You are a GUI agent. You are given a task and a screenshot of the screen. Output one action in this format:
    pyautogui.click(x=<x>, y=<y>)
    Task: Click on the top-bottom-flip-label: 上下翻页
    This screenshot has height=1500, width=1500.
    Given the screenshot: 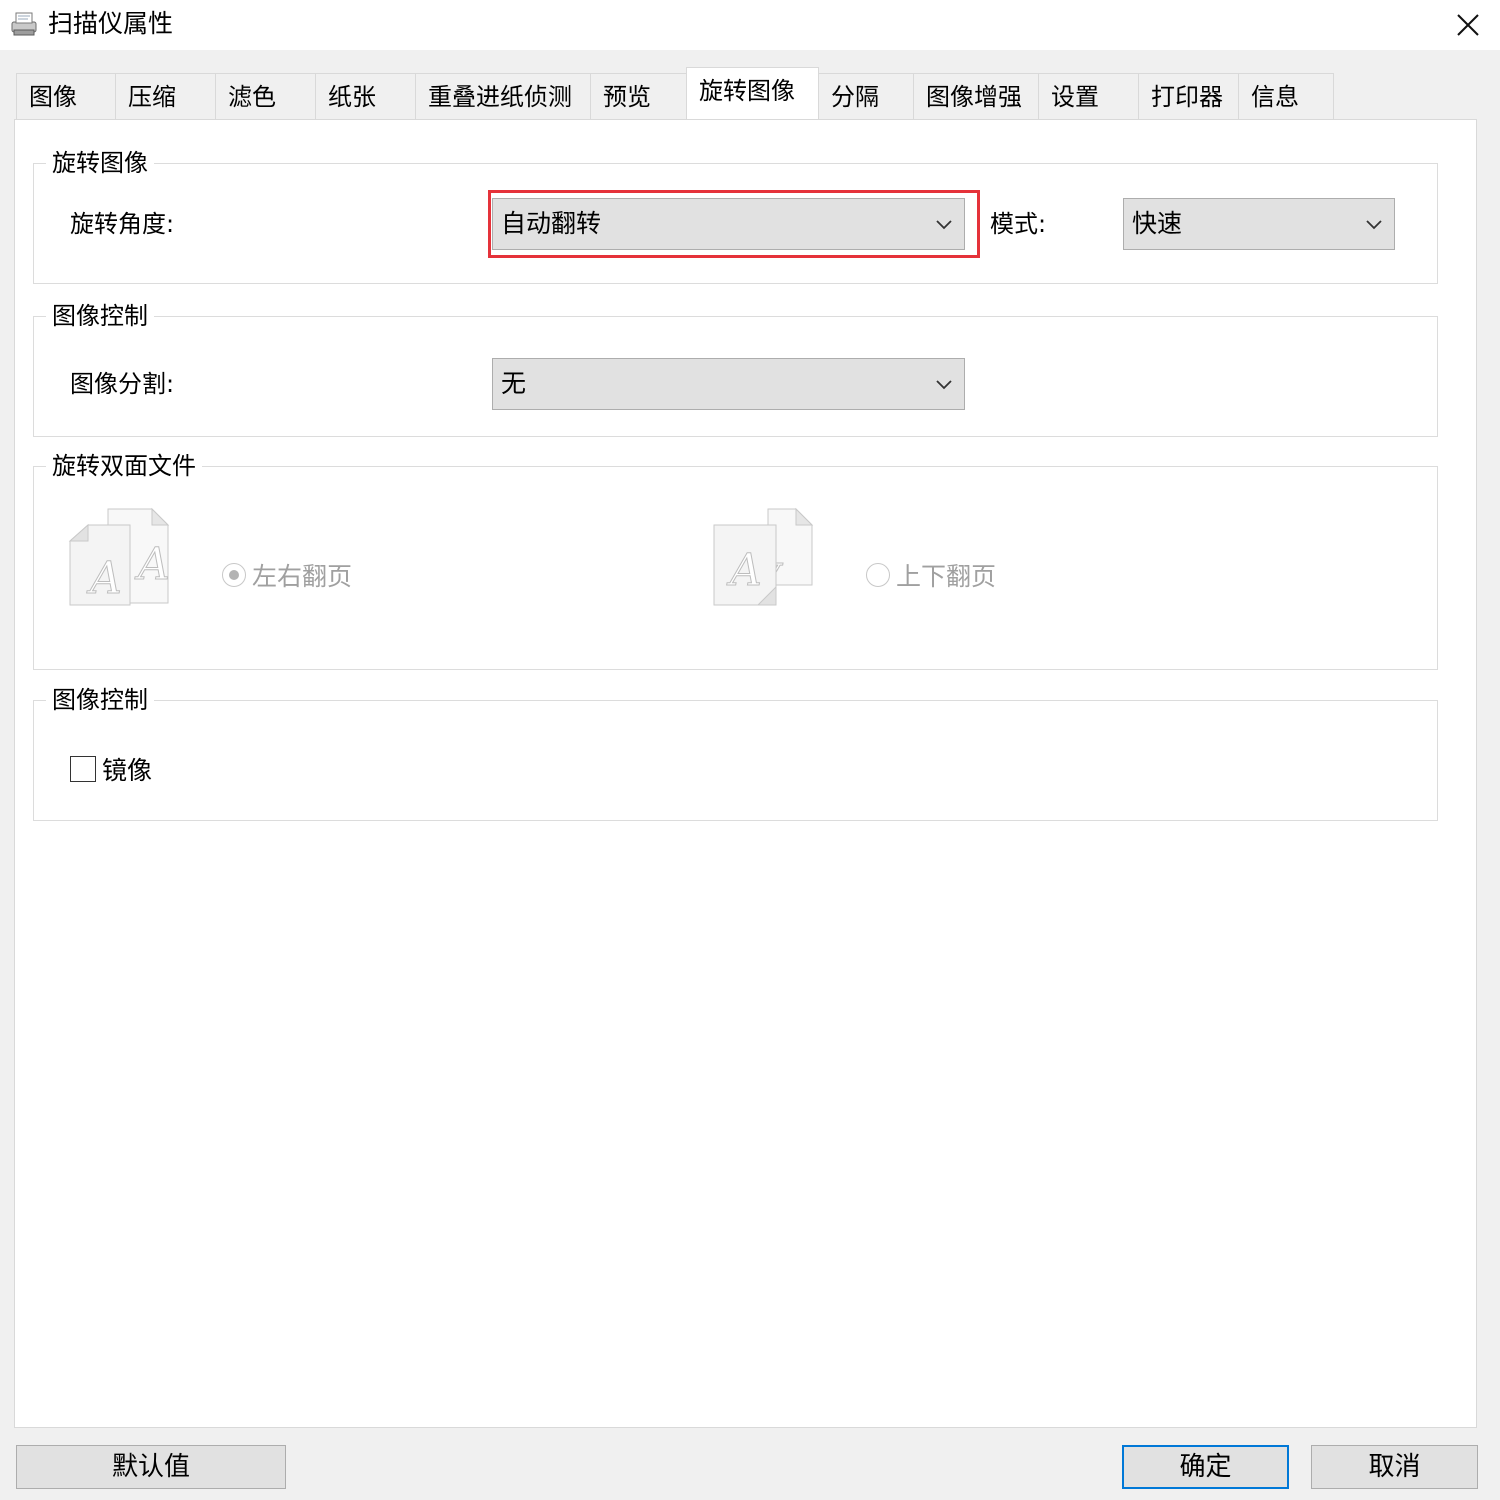 What is the action you would take?
    pyautogui.click(x=946, y=576)
    